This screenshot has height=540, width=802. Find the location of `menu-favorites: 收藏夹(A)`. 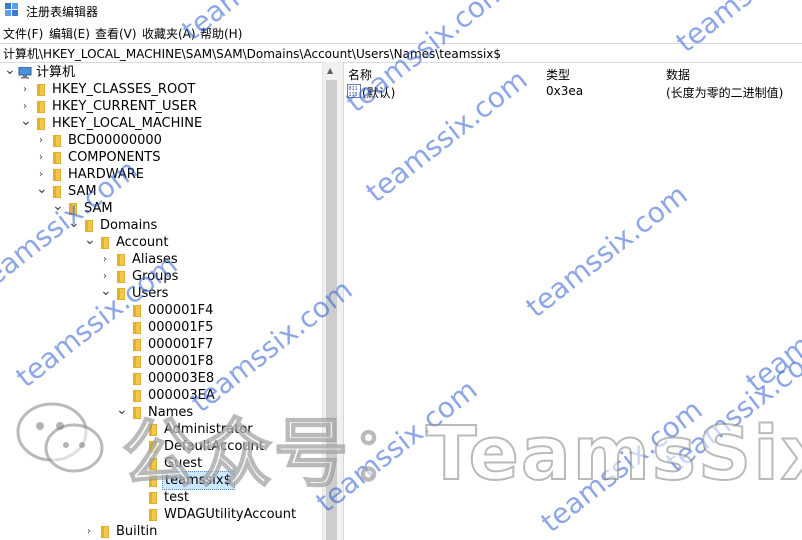

menu-favorites: 收藏夹(A) is located at coordinates (169, 33).